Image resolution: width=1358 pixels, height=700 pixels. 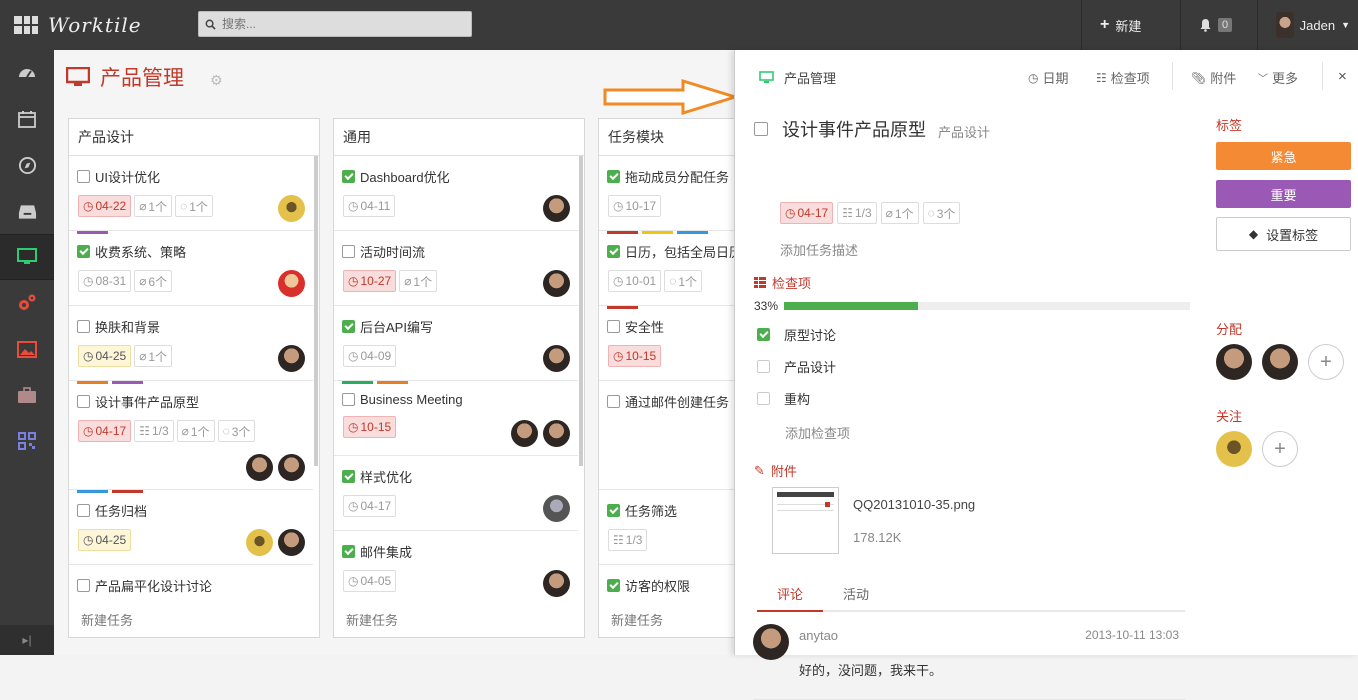 I want to click on tag-important: 重要, so click(x=1283, y=194).